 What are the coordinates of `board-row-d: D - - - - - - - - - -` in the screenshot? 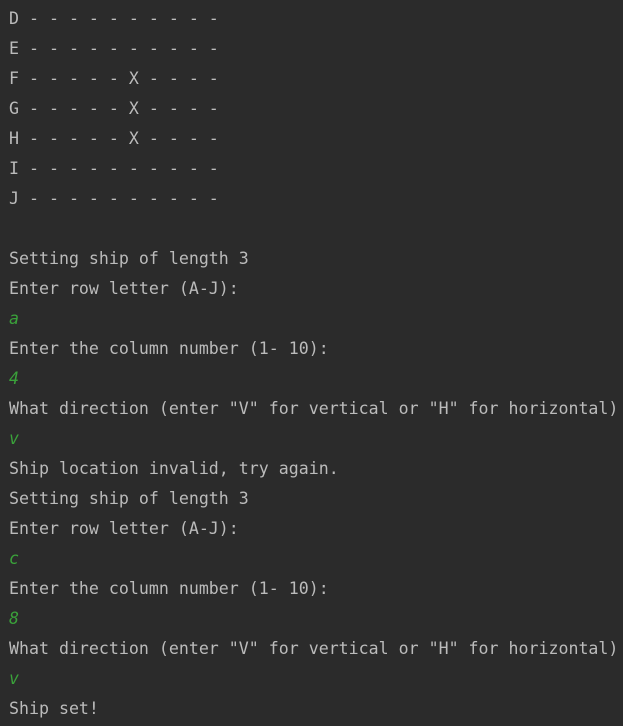 It's located at (114, 18).